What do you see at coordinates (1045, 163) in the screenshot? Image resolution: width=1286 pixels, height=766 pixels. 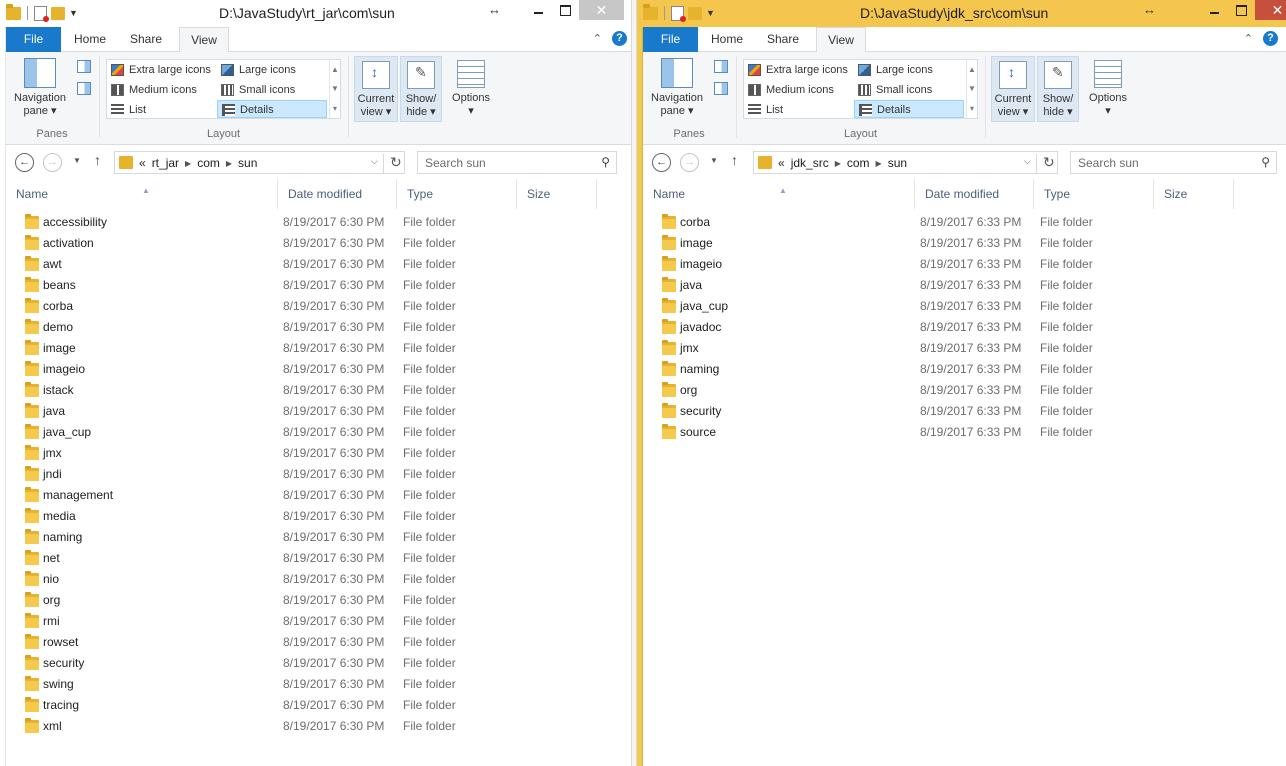 I see `refresh-icon: ↻` at bounding box center [1045, 163].